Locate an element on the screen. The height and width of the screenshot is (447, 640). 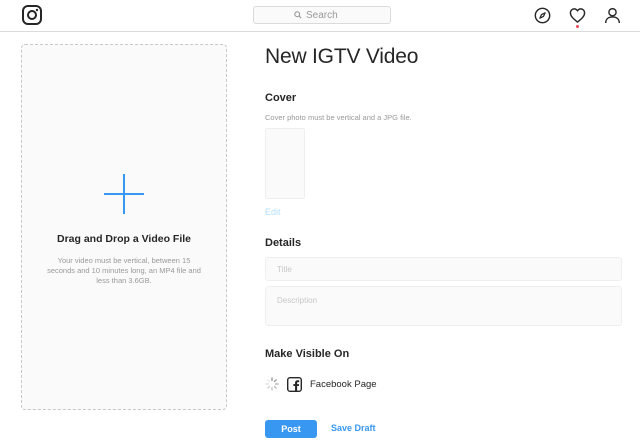
heart-icon is located at coordinates (577, 15).